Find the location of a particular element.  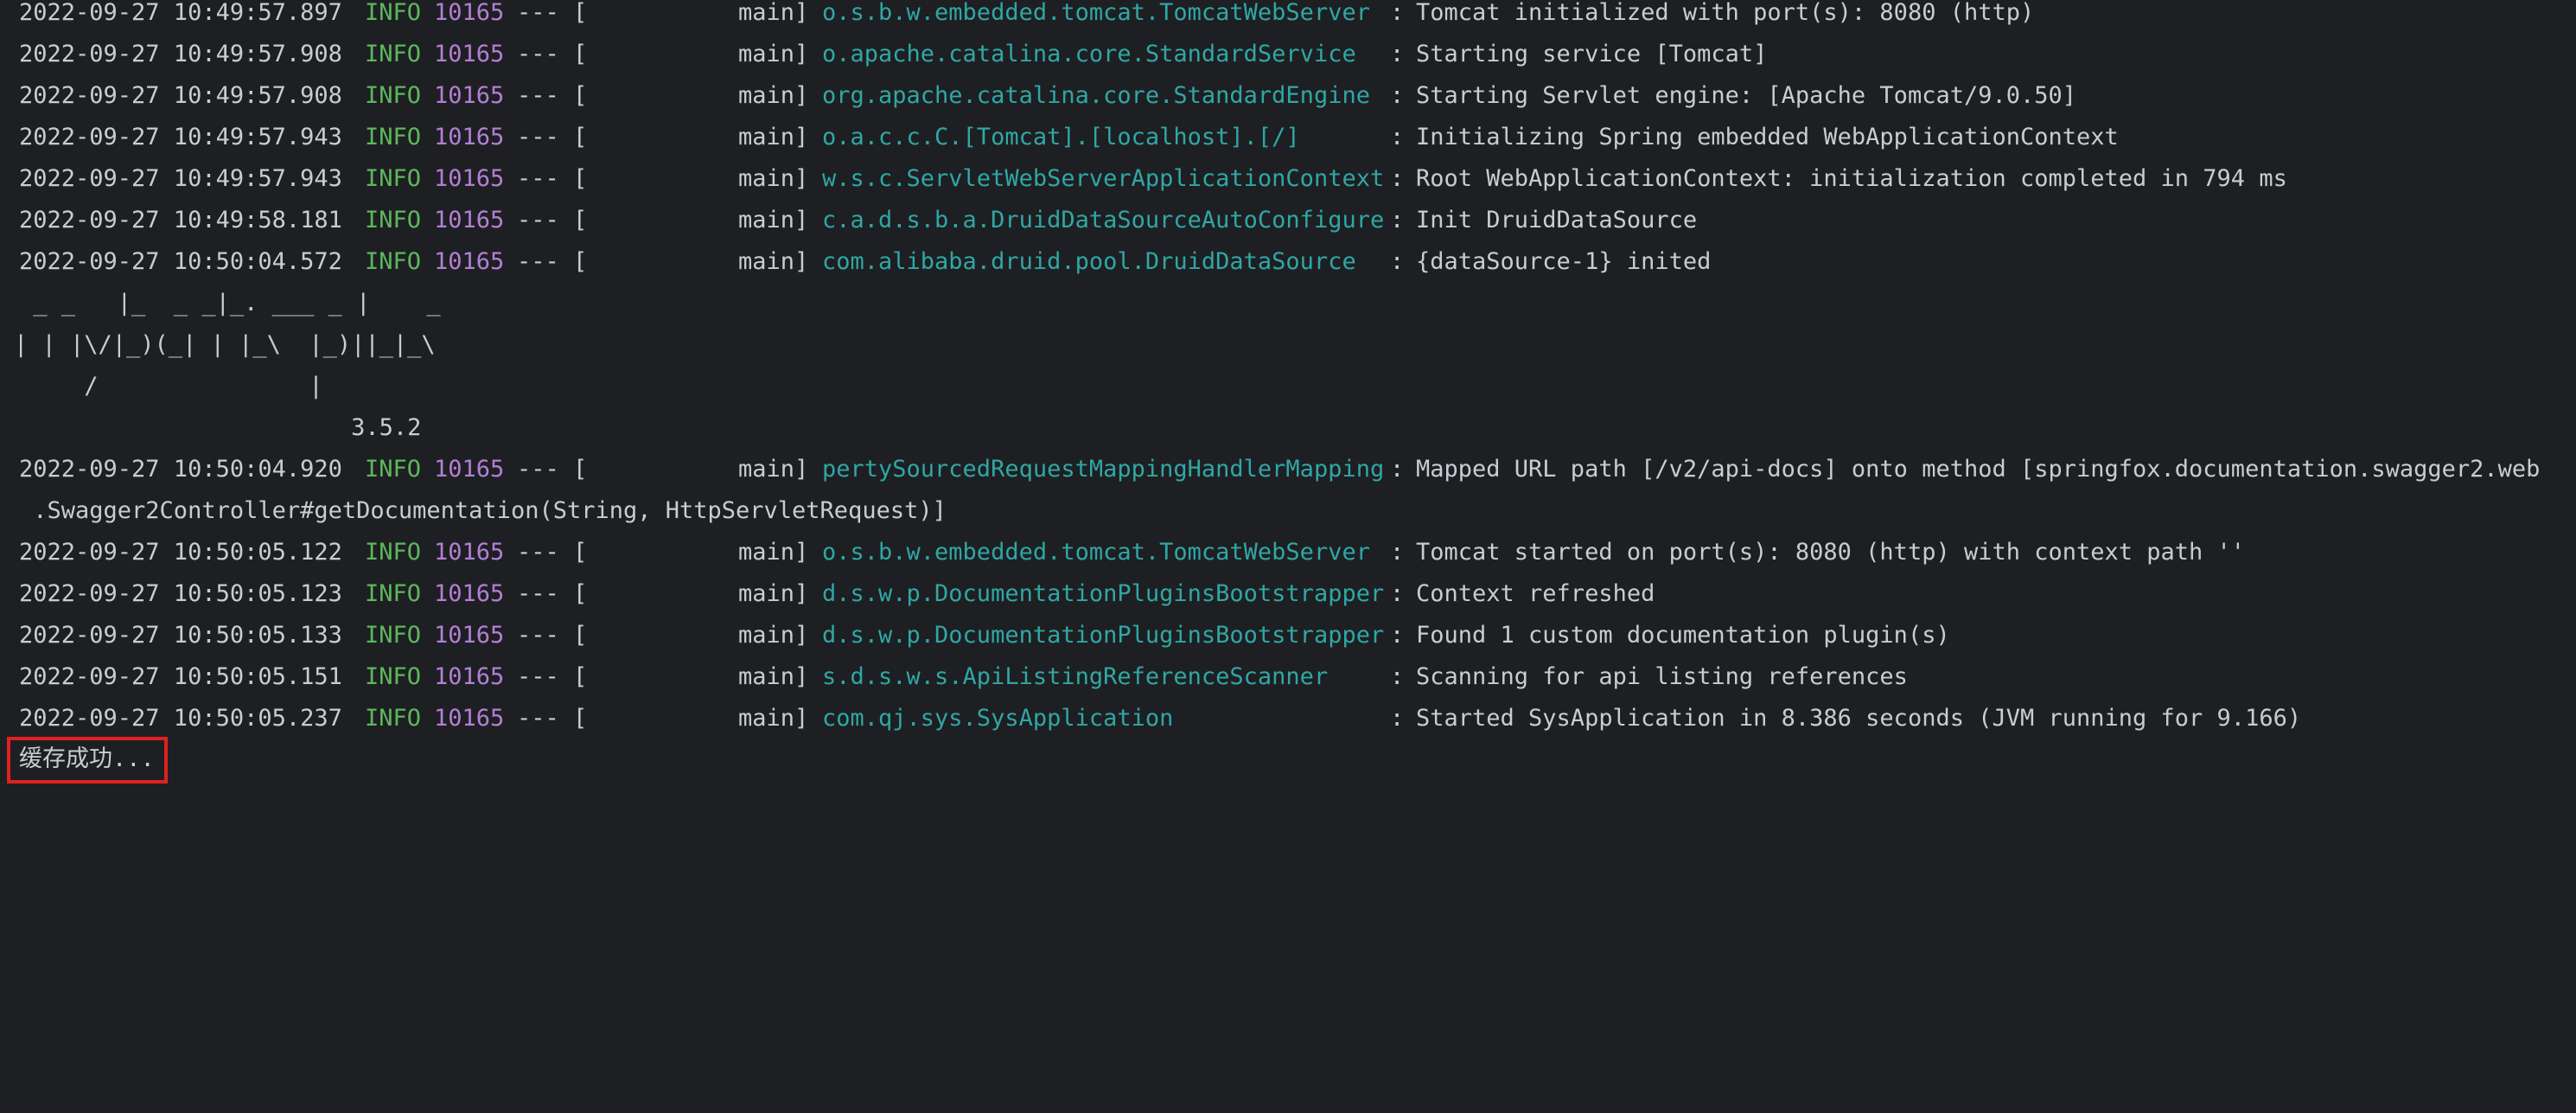

log-message: Found 1 custom documentation plugin(s) is located at coordinates (1683, 635).